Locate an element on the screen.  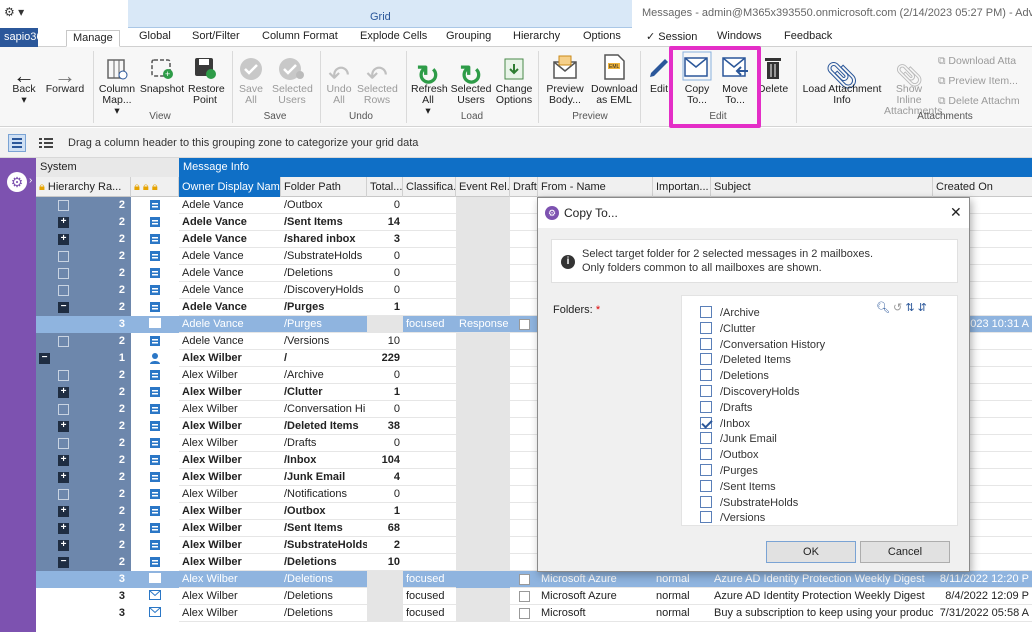
tab-grouping: Grouping is located at coordinates (468, 38).